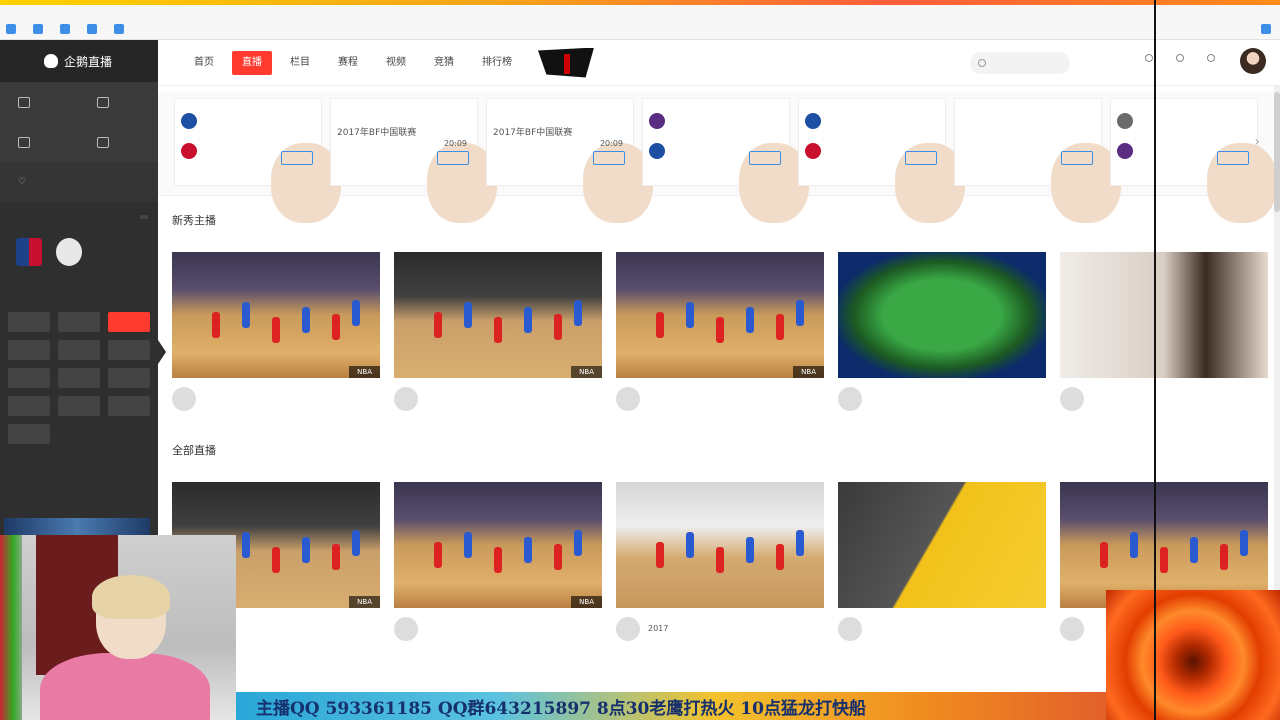 The width and height of the screenshot is (1280, 720). I want to click on sidebar: 企鹅直播 ♡, so click(79, 290).